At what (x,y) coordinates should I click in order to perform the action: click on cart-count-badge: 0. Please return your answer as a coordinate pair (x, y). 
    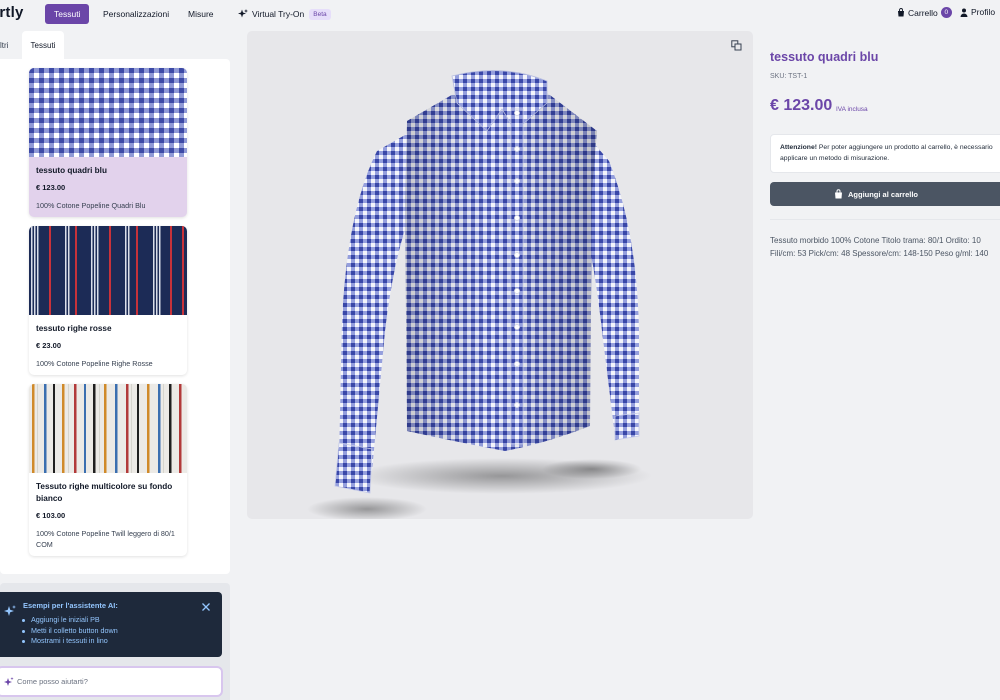
    Looking at the image, I should click on (946, 12).